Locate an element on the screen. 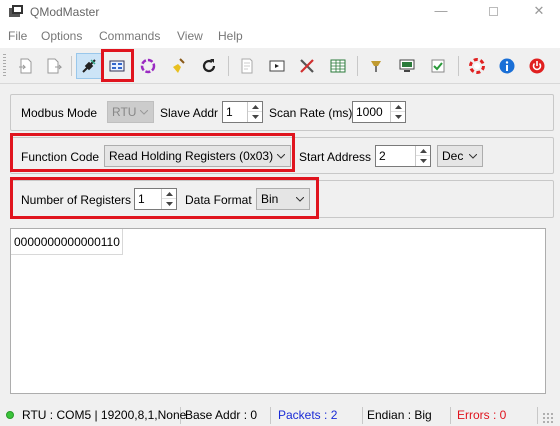  menu-file: File is located at coordinates (17, 36).